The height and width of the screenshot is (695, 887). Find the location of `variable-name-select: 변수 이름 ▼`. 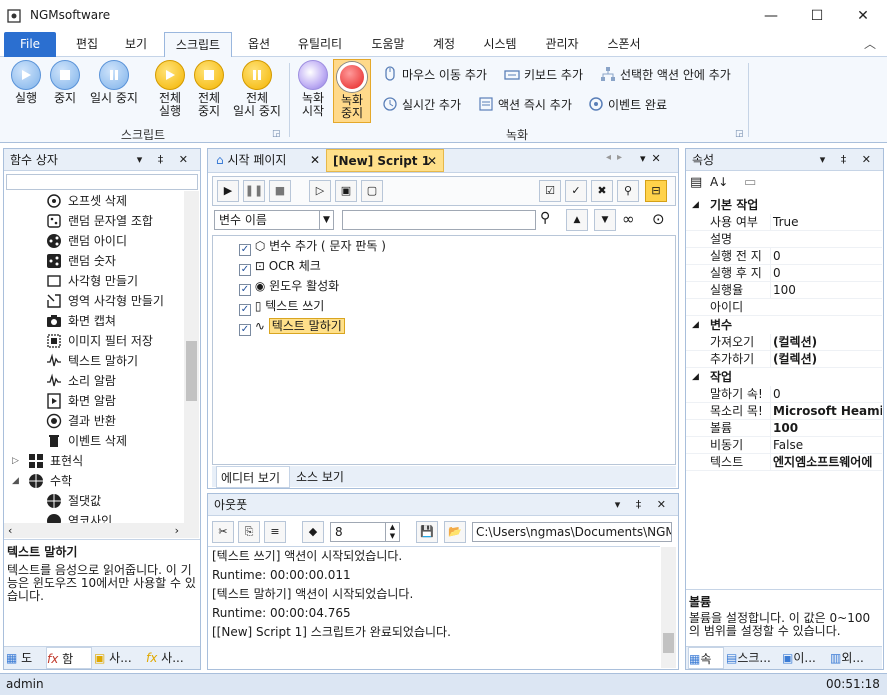

variable-name-select: 변수 이름 ▼ is located at coordinates (274, 220).